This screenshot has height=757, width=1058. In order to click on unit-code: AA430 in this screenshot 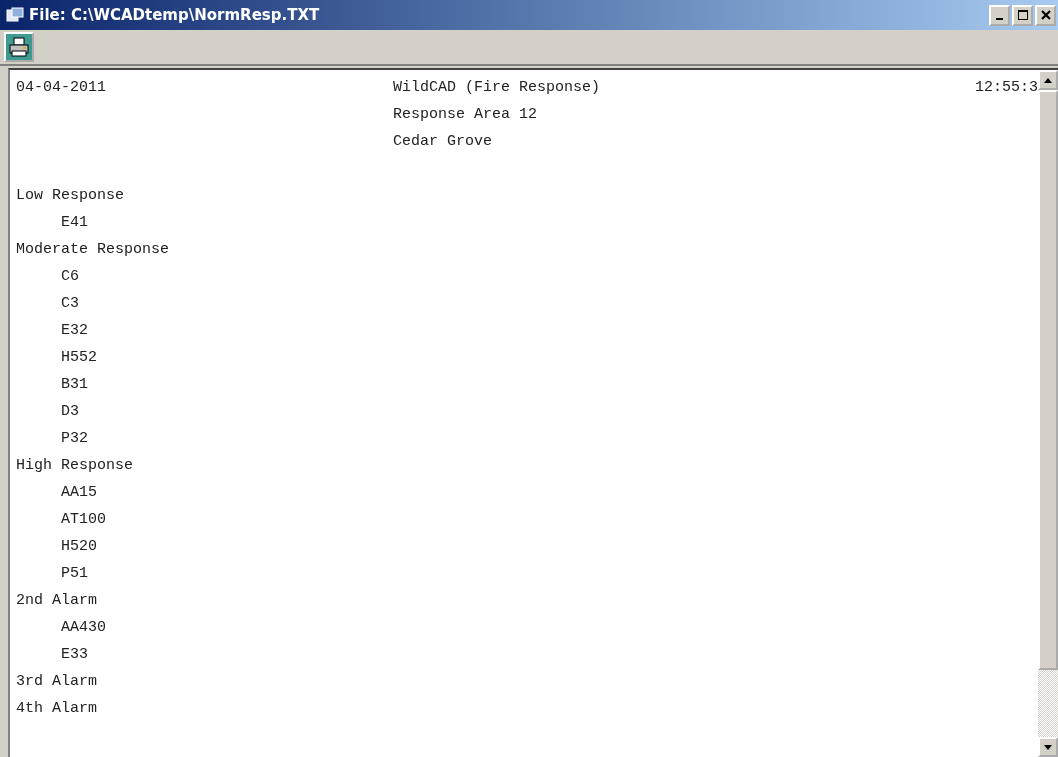, I will do `click(83, 627)`.